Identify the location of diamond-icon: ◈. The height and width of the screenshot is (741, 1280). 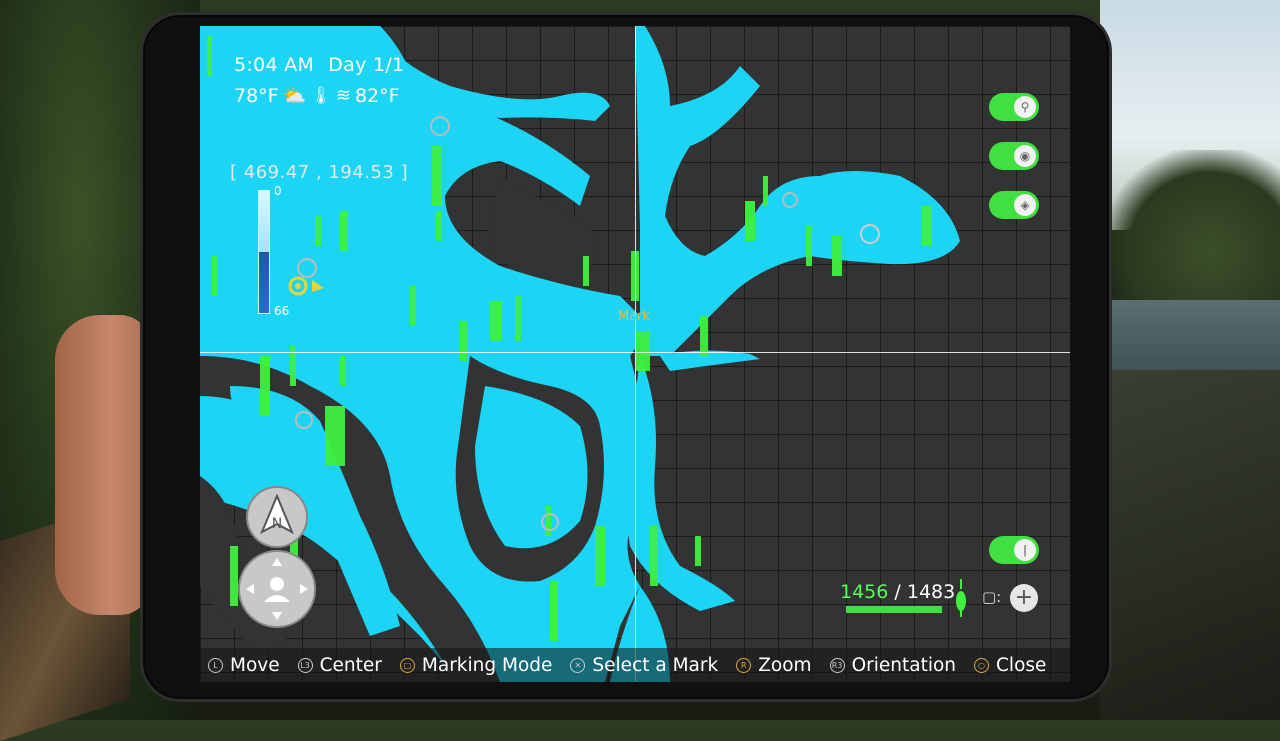
(1025, 205).